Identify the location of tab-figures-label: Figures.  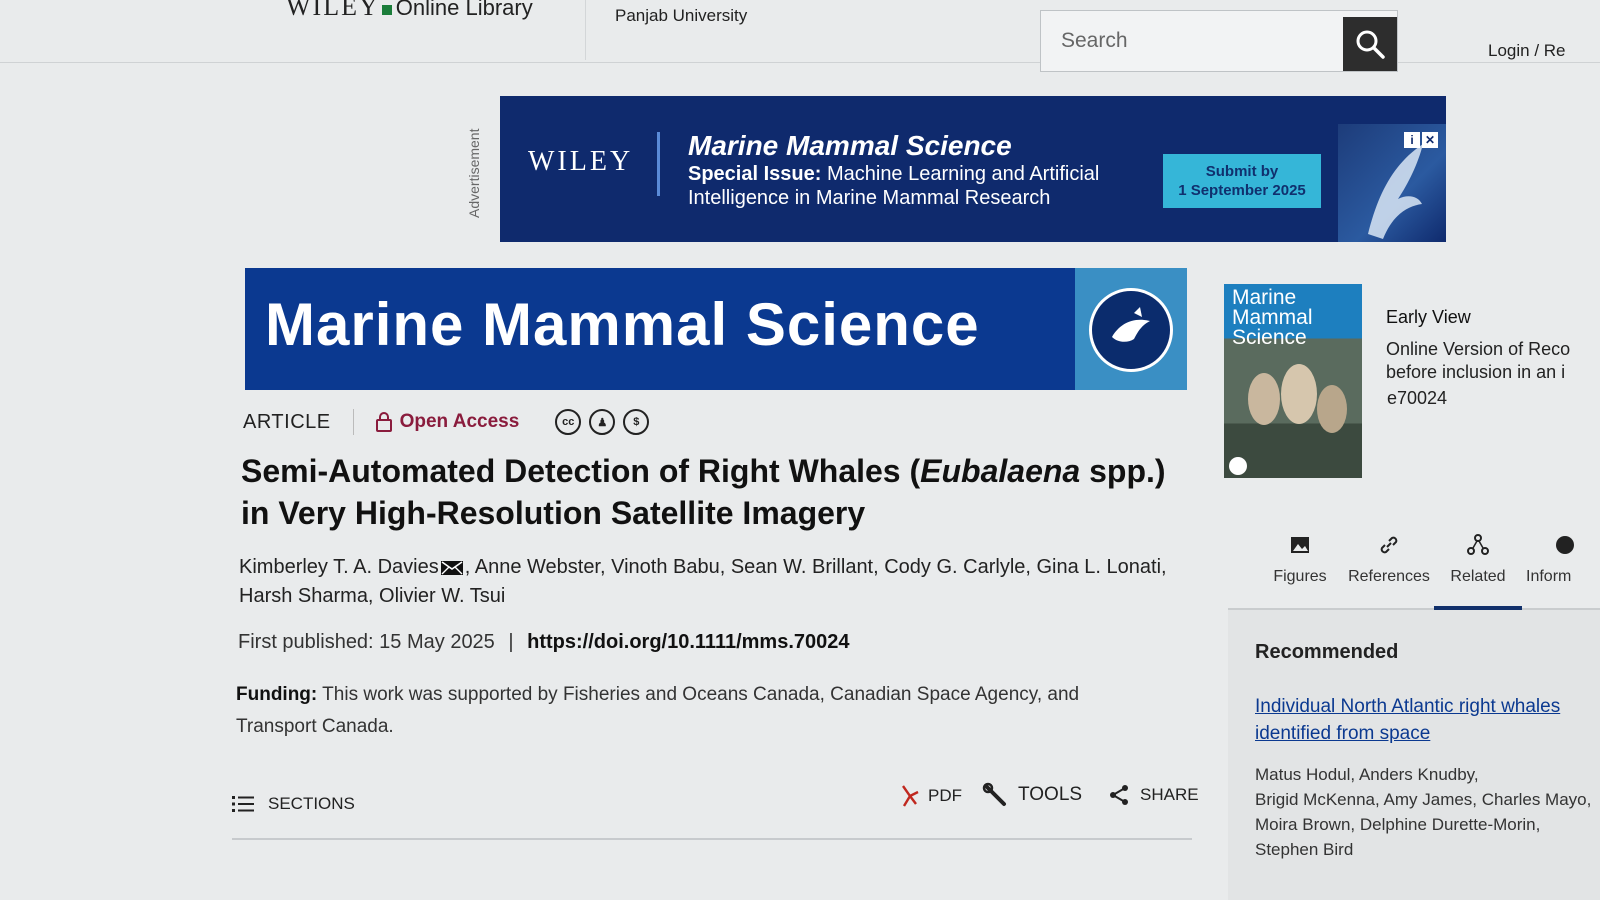
(1300, 576).